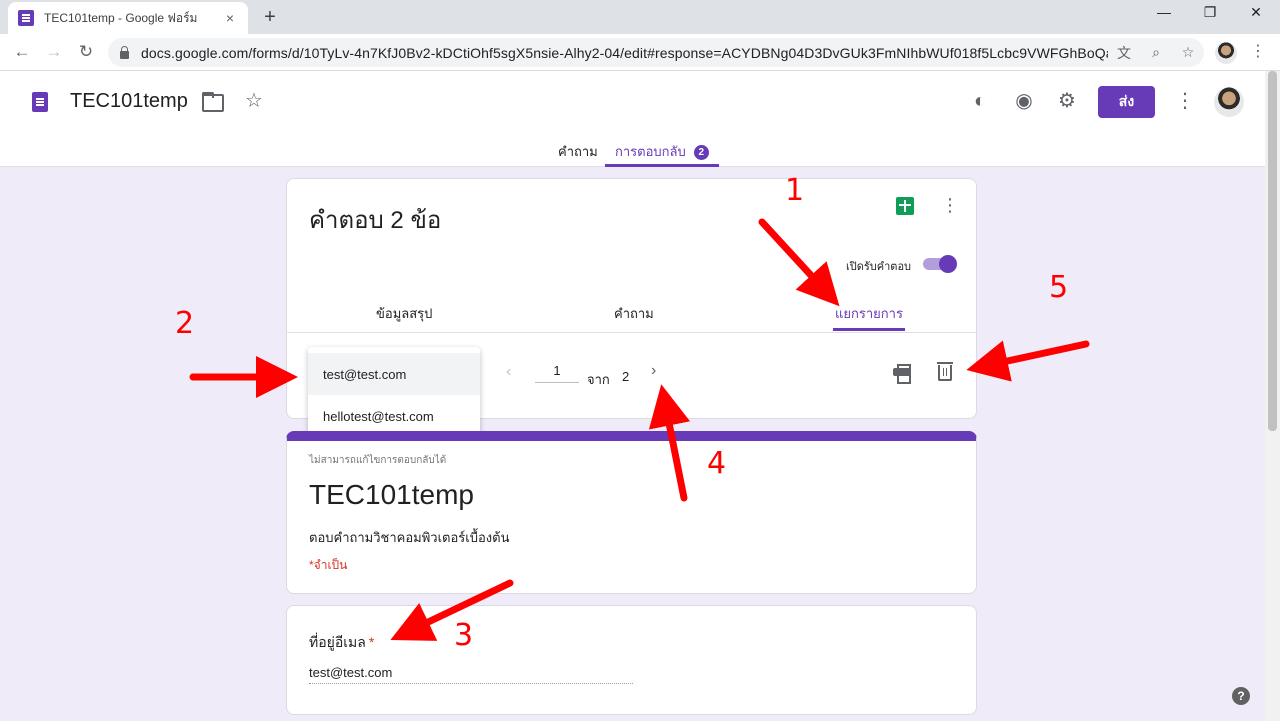 Image resolution: width=1280 pixels, height=721 pixels. What do you see at coordinates (879, 267) in the screenshot?
I see `accepting-responses-label: เปิดรับคำตอบ` at bounding box center [879, 267].